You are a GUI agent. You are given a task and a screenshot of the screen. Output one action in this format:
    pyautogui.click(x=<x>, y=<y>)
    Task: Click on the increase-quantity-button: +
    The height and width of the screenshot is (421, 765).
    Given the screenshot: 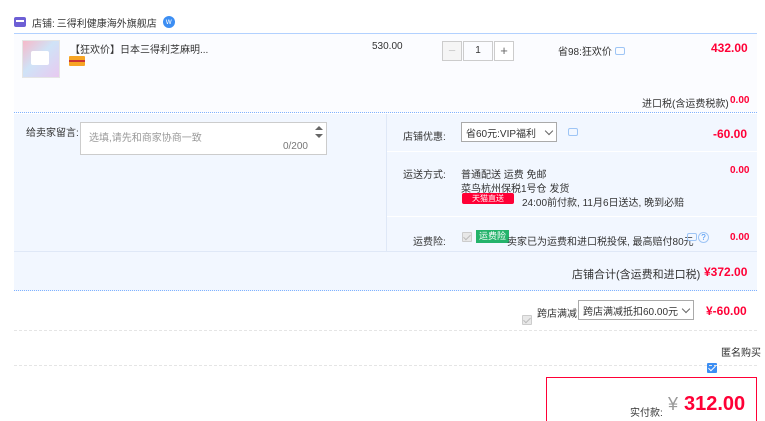 What is the action you would take?
    pyautogui.click(x=504, y=51)
    